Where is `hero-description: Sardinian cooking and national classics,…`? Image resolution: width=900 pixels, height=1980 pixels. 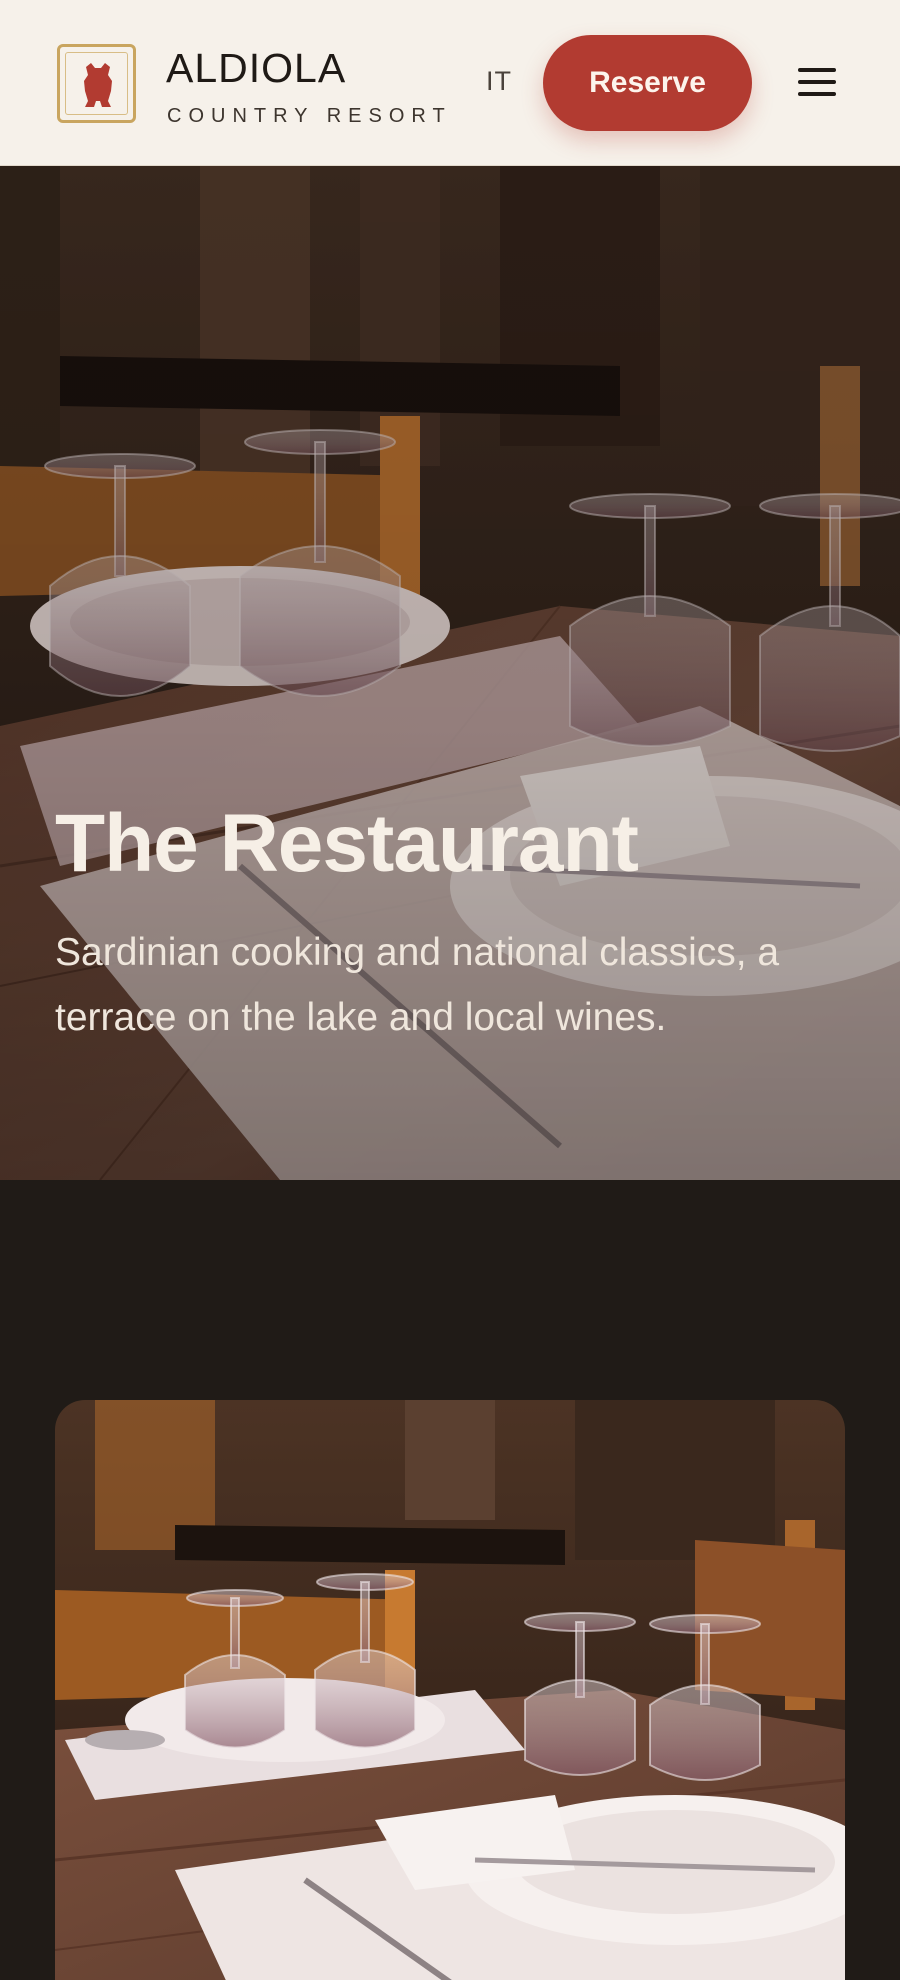 hero-description: Sardinian cooking and national classics,… is located at coordinates (417, 985).